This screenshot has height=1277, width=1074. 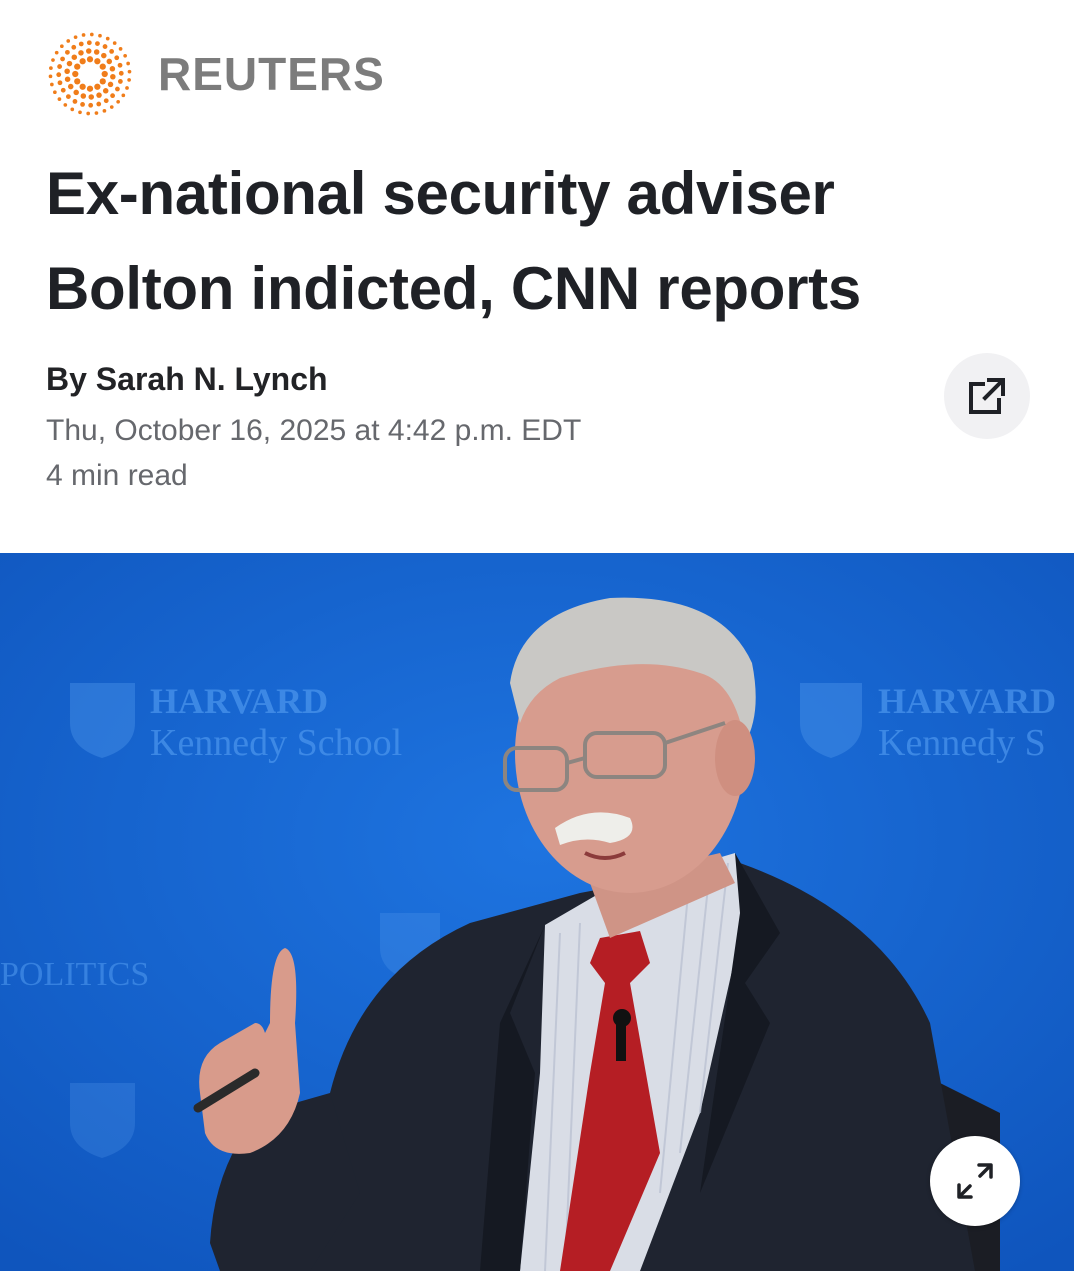 What do you see at coordinates (90, 74) in the screenshot?
I see `reuters-logo-icon` at bounding box center [90, 74].